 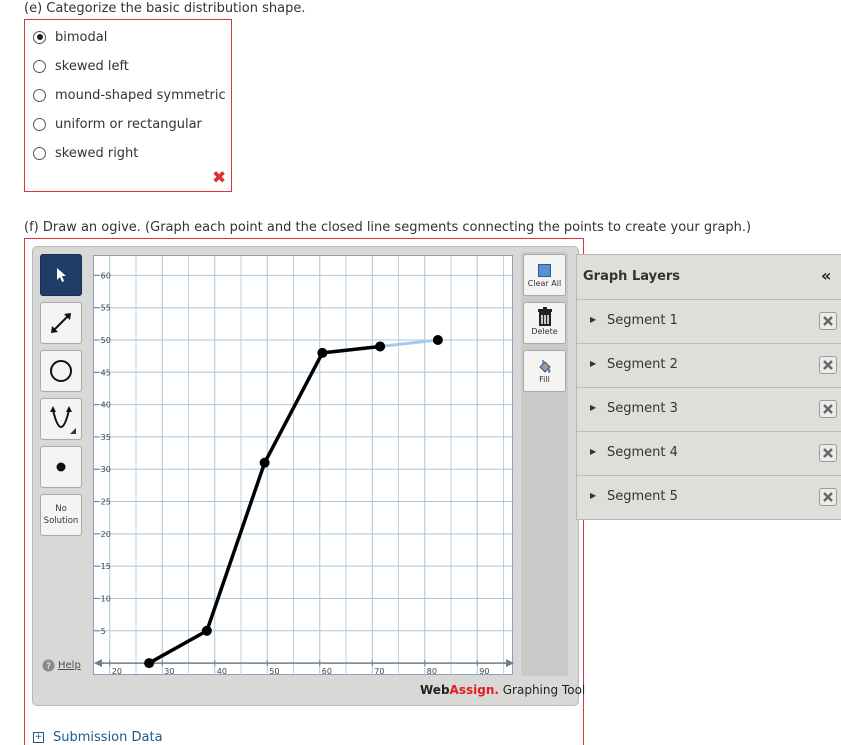 I want to click on layer-item-segment-3: ▶ Segment 3, so click(x=709, y=410).